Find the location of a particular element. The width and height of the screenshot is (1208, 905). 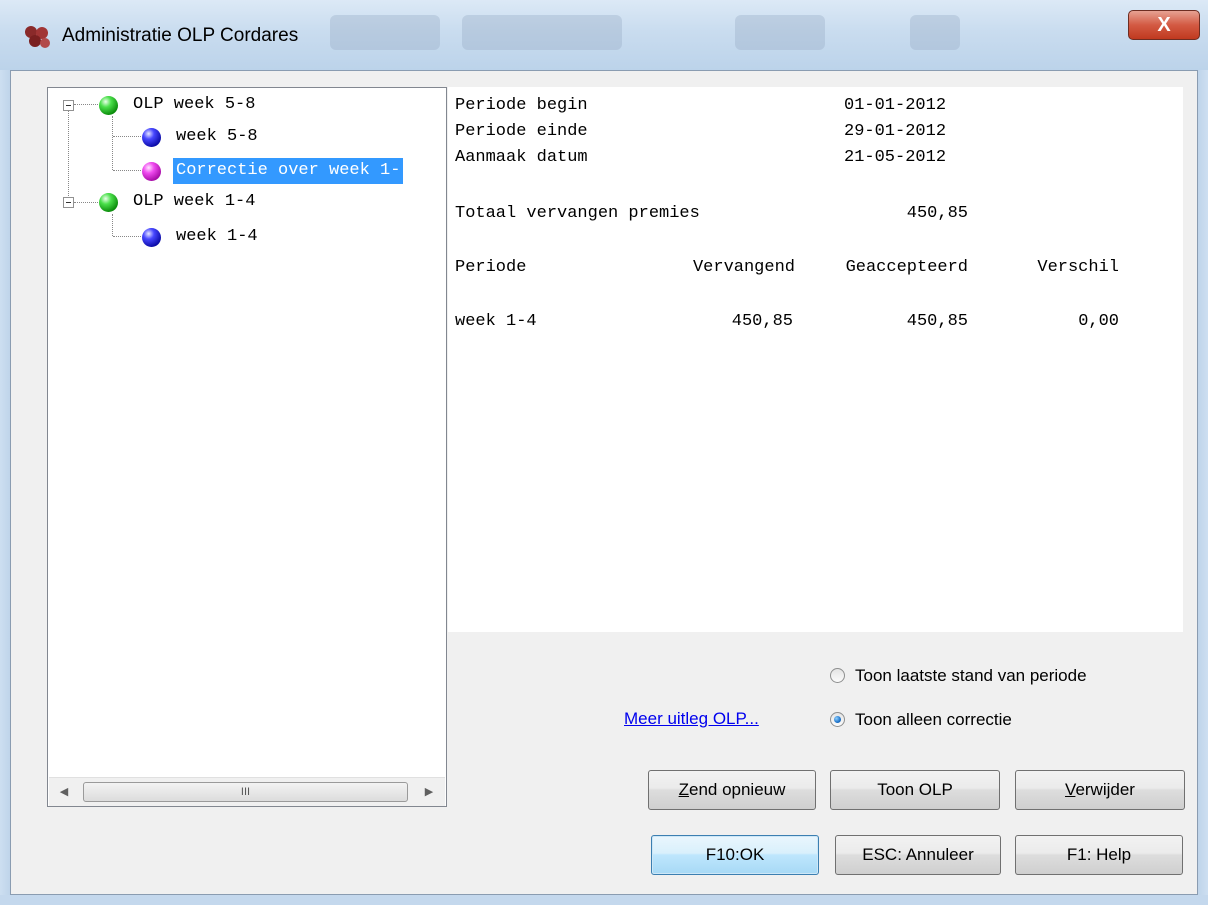

aanmaak-datum-value: 21-05-2012 is located at coordinates (895, 157).